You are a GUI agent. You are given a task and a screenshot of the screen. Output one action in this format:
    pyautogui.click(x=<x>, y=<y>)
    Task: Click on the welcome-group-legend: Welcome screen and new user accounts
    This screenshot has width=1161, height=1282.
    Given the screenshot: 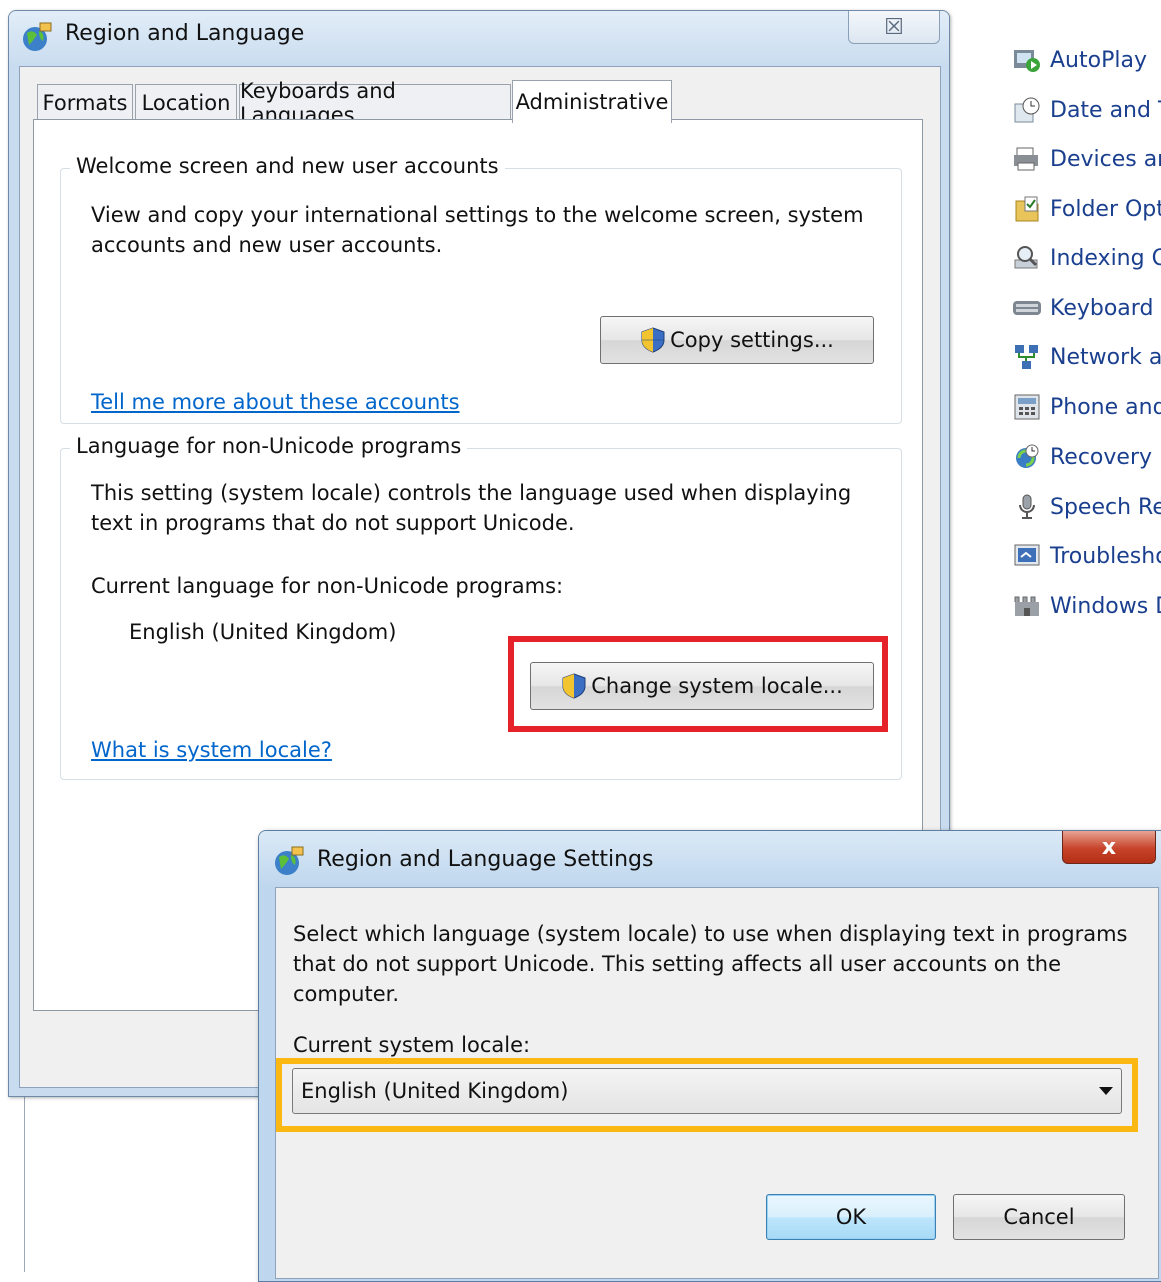 What is the action you would take?
    pyautogui.click(x=287, y=166)
    